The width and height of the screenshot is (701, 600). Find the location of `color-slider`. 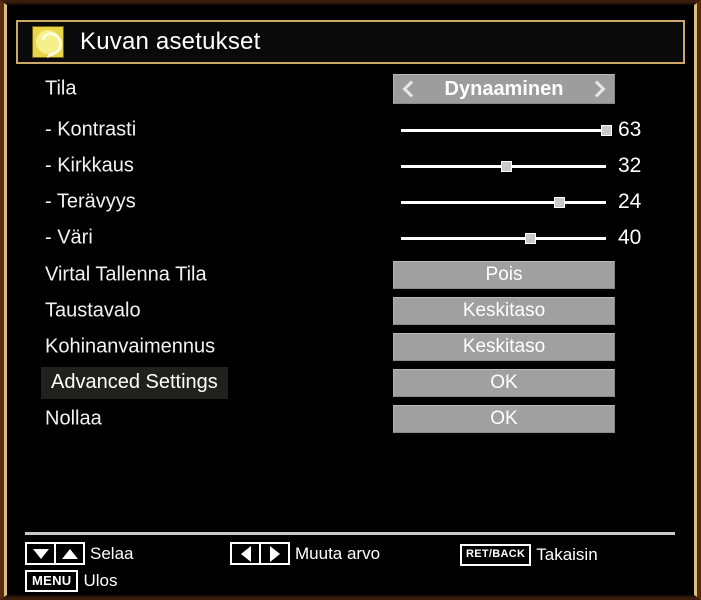

color-slider is located at coordinates (503, 238).